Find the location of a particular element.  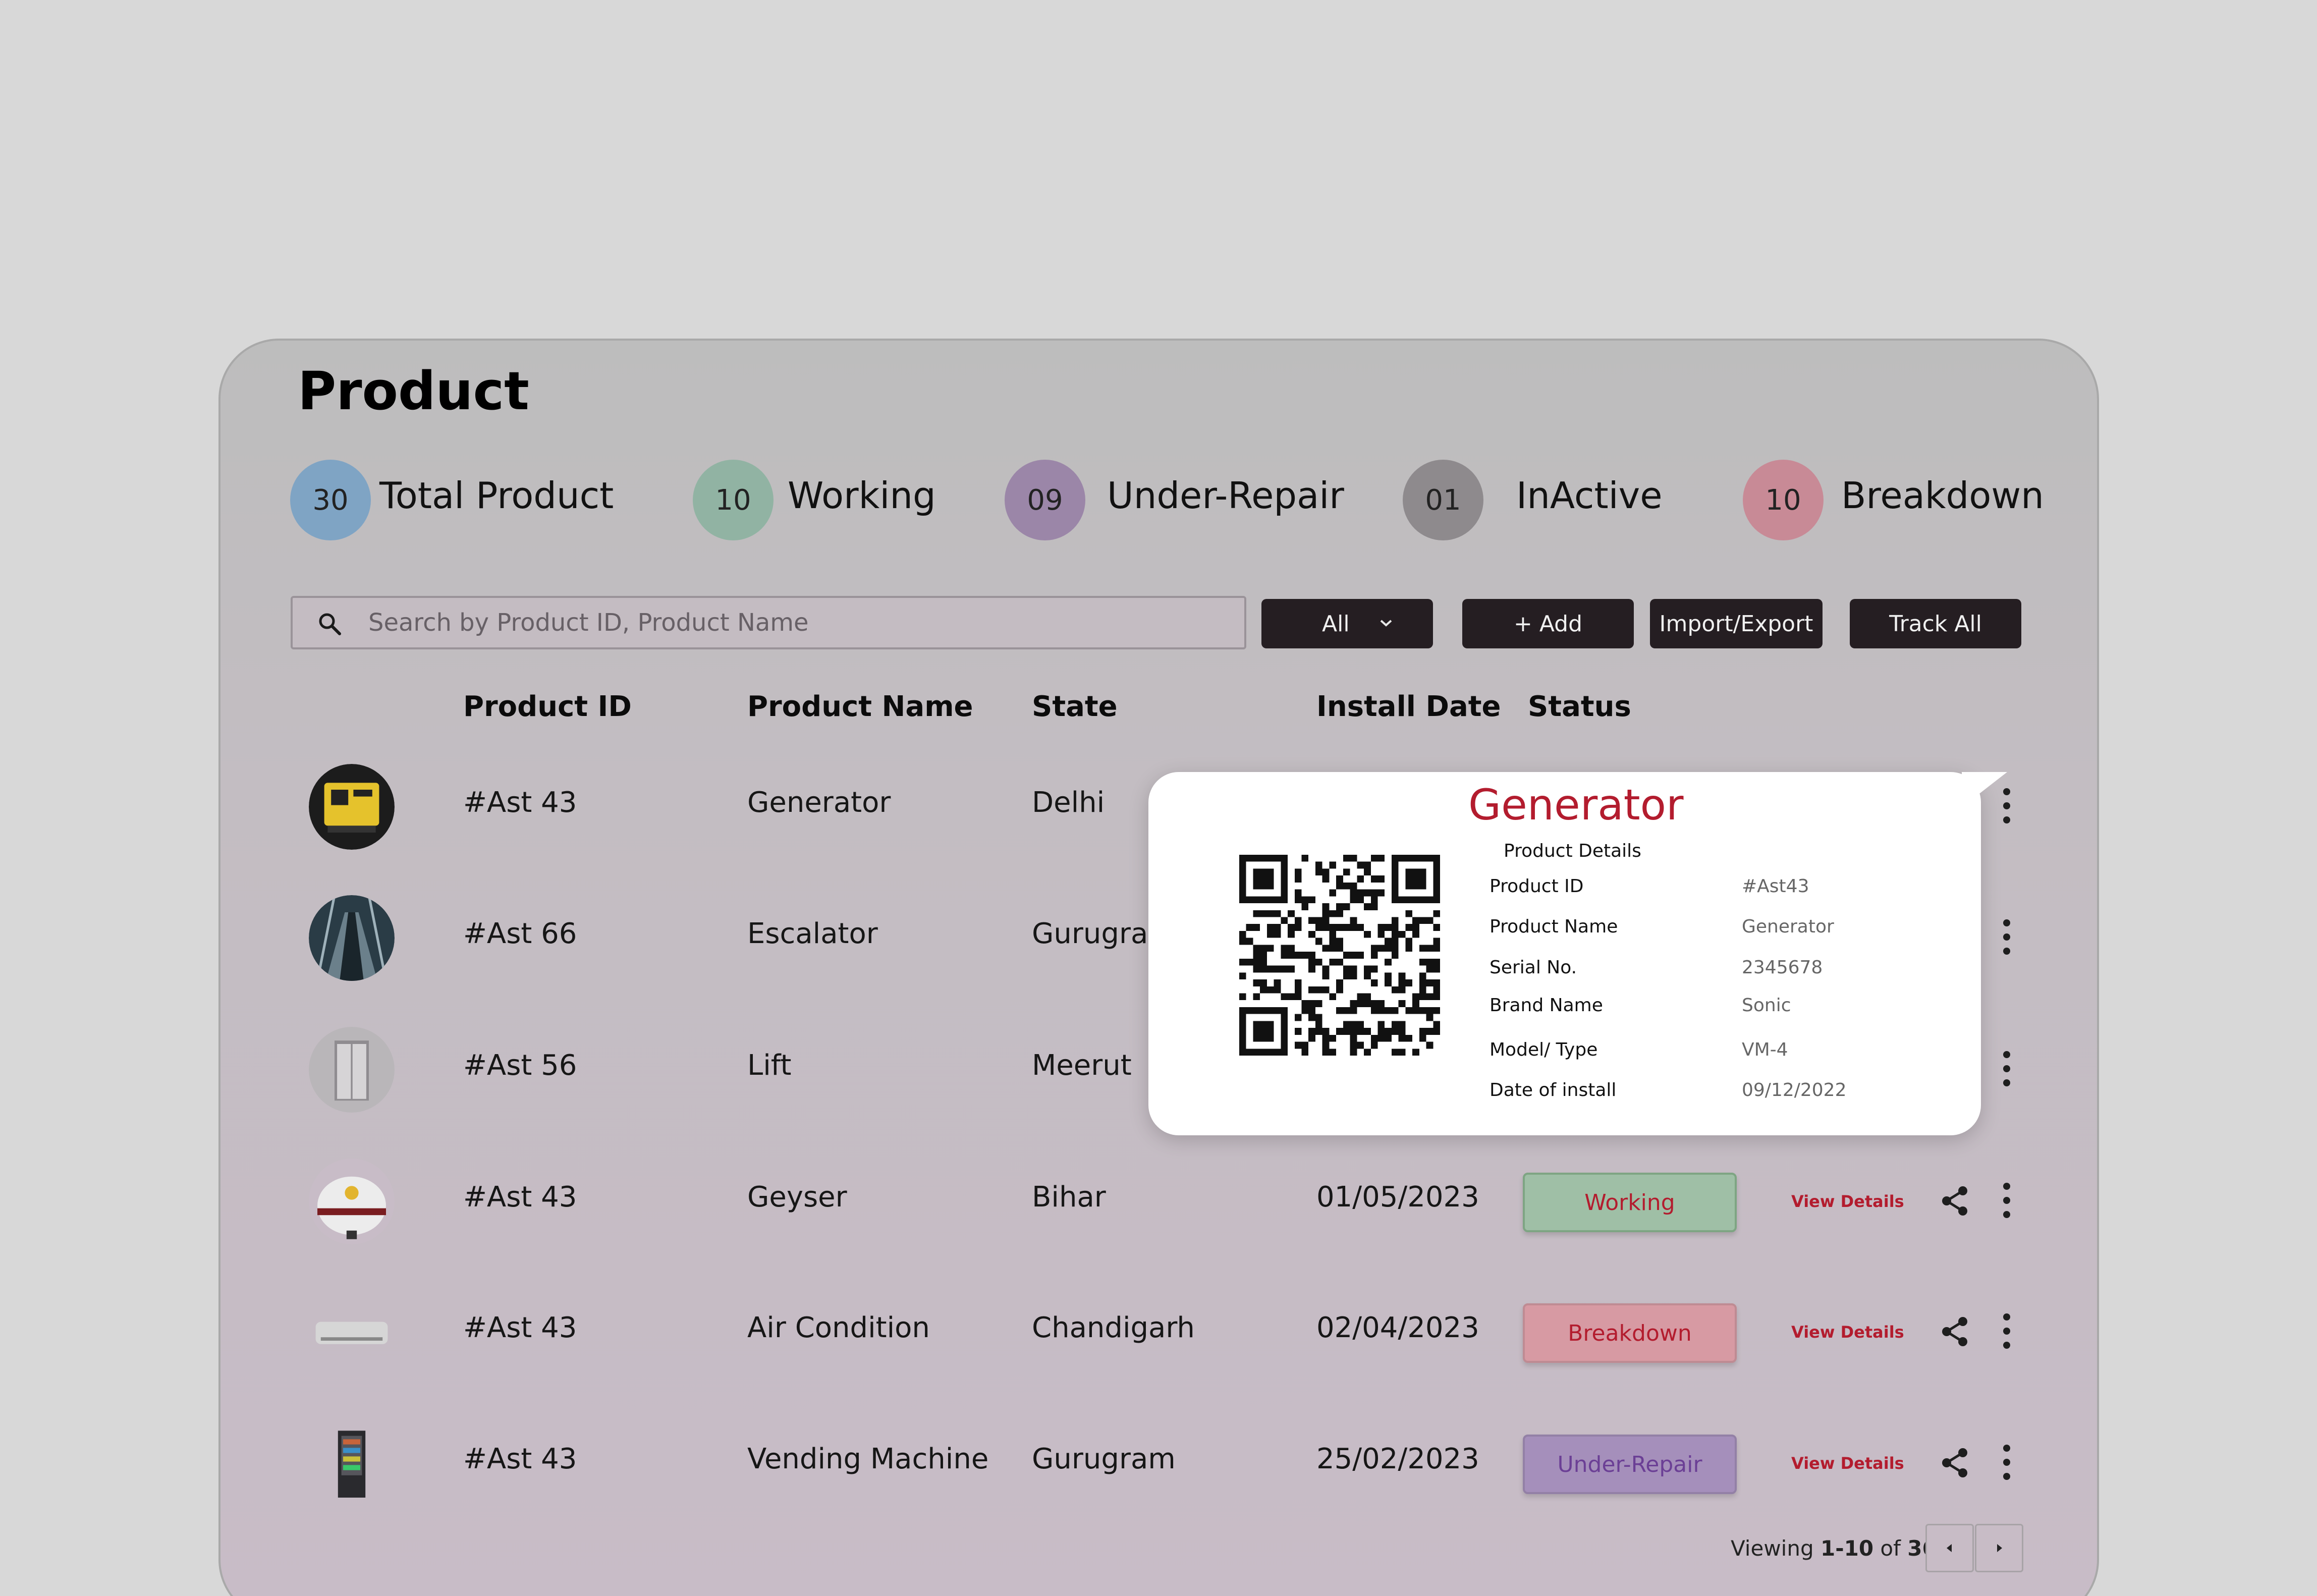

search-input is located at coordinates (802, 622).